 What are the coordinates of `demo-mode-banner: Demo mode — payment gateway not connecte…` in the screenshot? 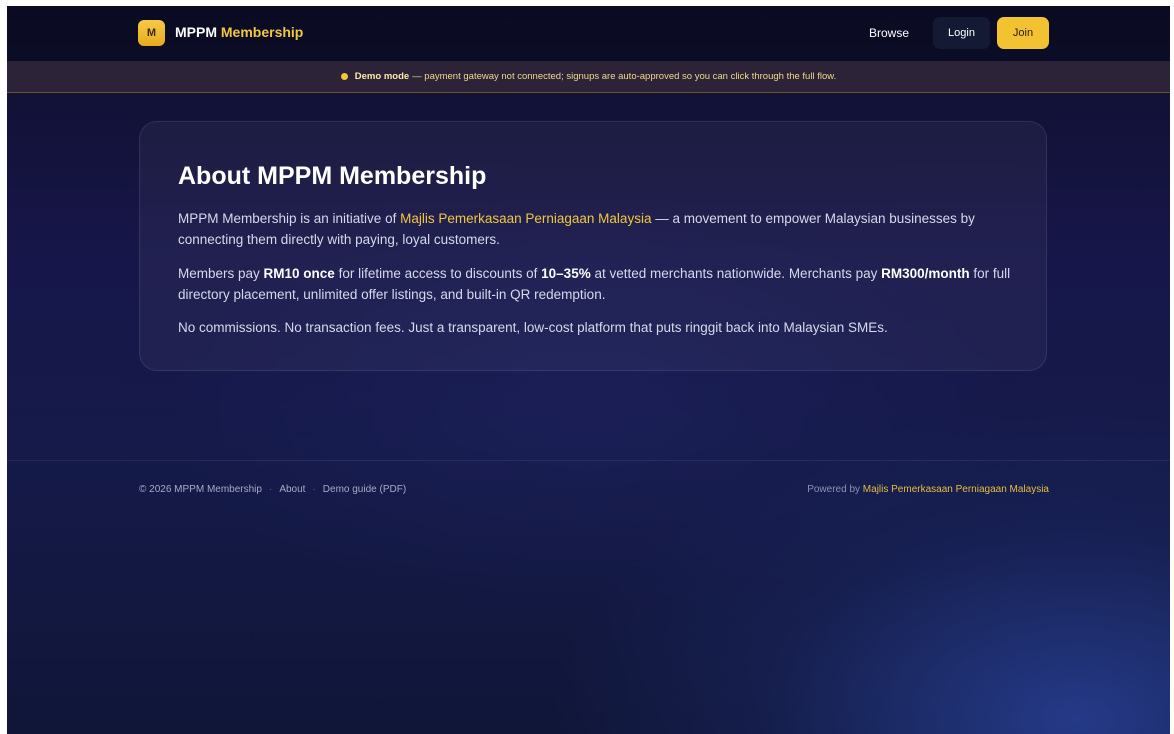 It's located at (588, 77).